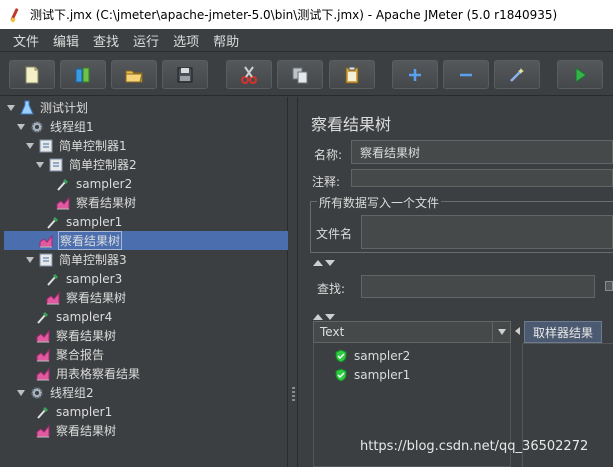 The height and width of the screenshot is (467, 613). Describe the element at coordinates (226, 40) in the screenshot. I see `menu-help: 帮助` at that location.